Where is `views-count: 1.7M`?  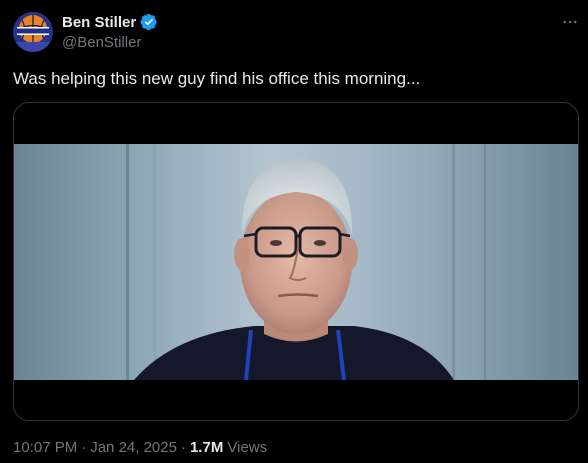 views-count: 1.7M is located at coordinates (206, 447).